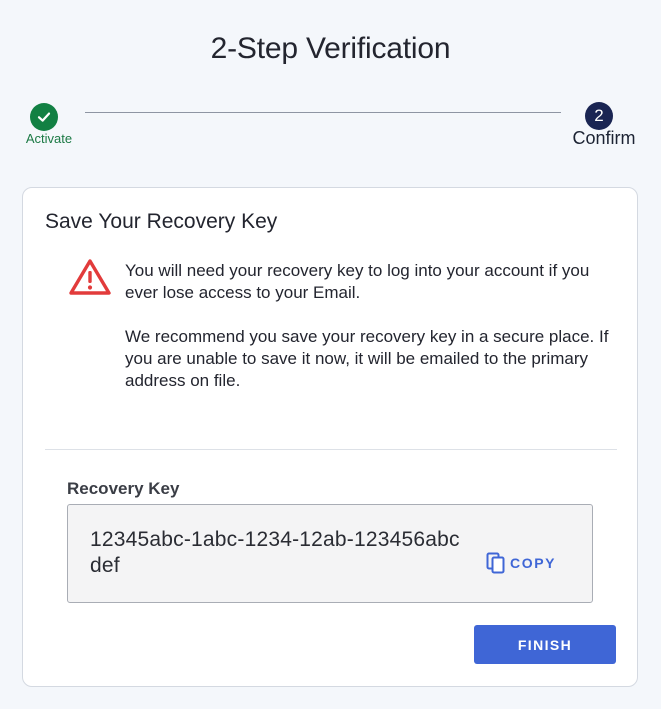  Describe the element at coordinates (495, 563) in the screenshot. I see `copy-icon` at that location.